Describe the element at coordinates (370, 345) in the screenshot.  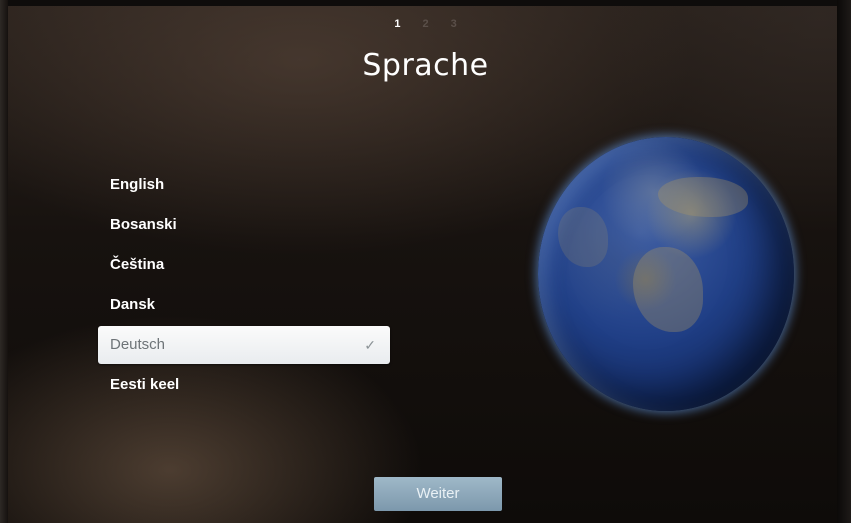
I see `checkmark-icon: ✓` at that location.